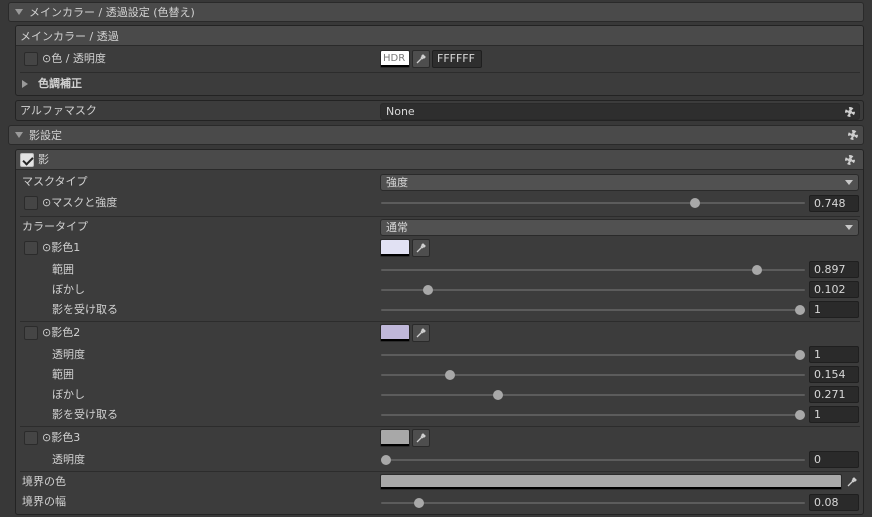 The height and width of the screenshot is (517, 872). I want to click on main-color-divider, so click(440, 72).